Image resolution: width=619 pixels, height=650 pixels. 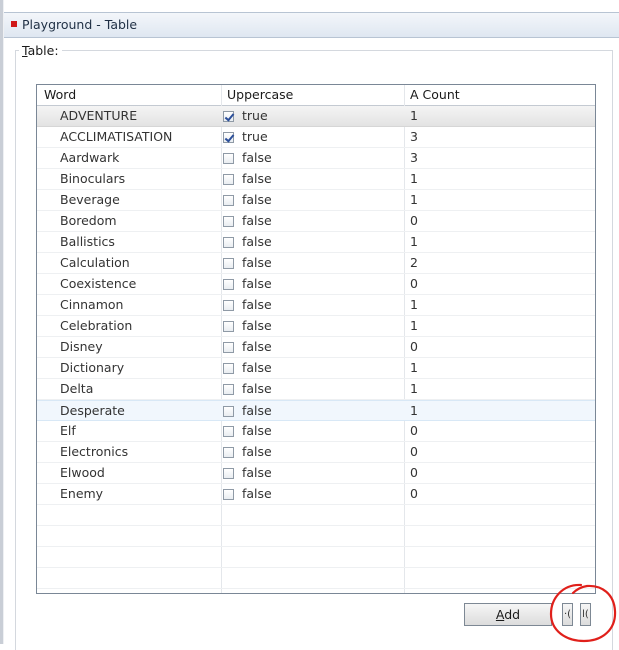 I want to click on table-row: Calculation false 2, so click(x=316, y=263).